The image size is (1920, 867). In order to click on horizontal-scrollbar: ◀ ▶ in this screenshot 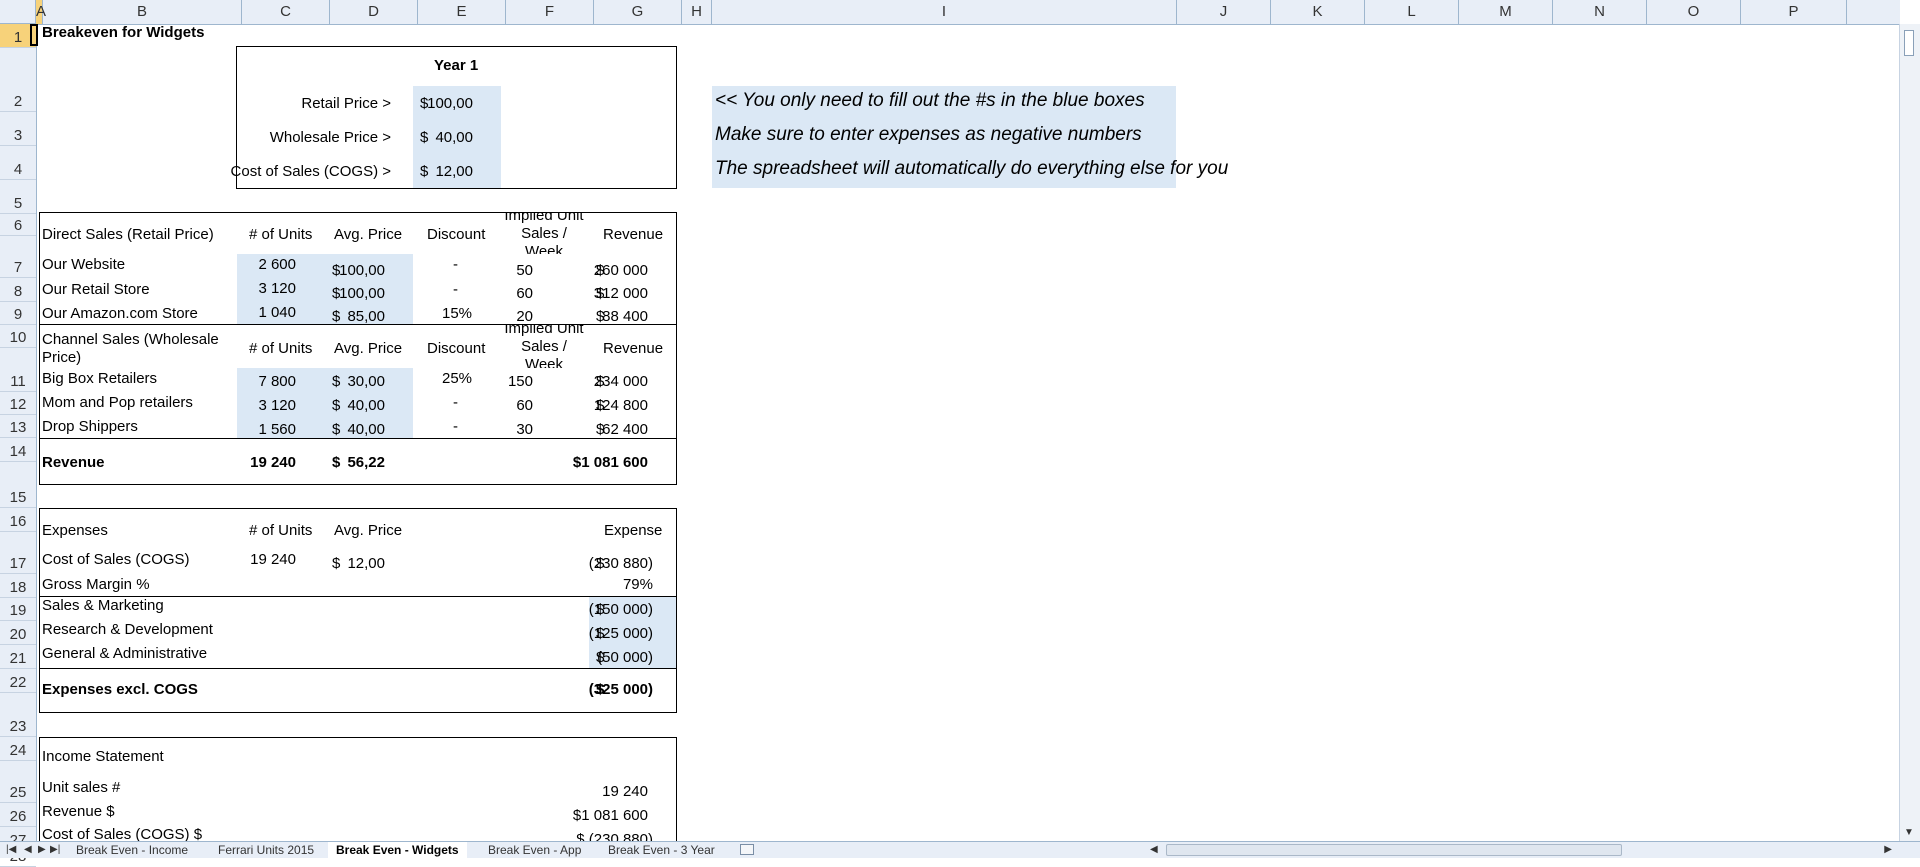, I will do `click(1520, 850)`.